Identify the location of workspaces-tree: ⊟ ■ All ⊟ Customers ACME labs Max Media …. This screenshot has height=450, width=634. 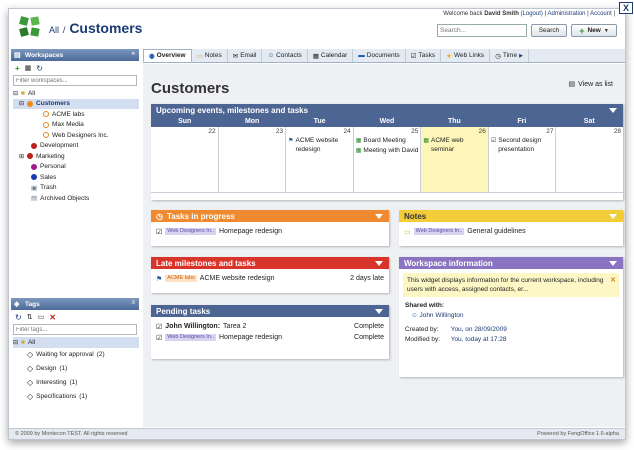
(75, 145).